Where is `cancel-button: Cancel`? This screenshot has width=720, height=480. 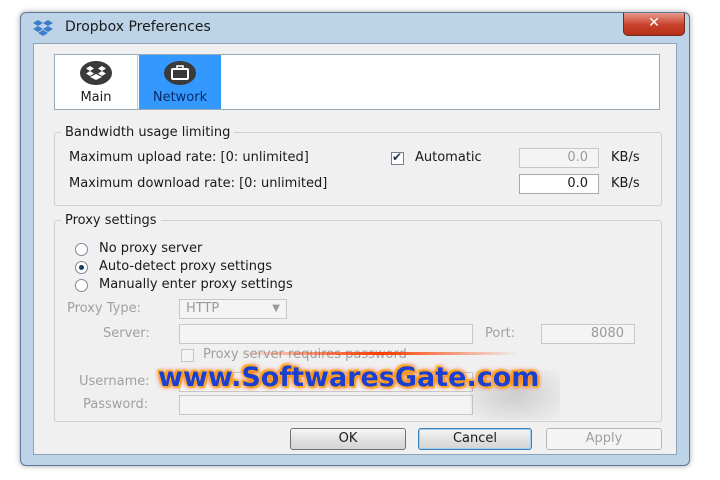
cancel-button: Cancel is located at coordinates (475, 439).